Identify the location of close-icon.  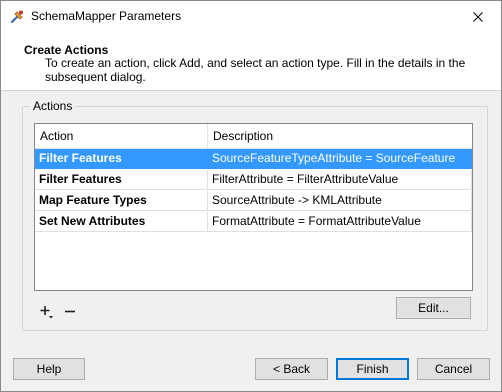
(478, 16).